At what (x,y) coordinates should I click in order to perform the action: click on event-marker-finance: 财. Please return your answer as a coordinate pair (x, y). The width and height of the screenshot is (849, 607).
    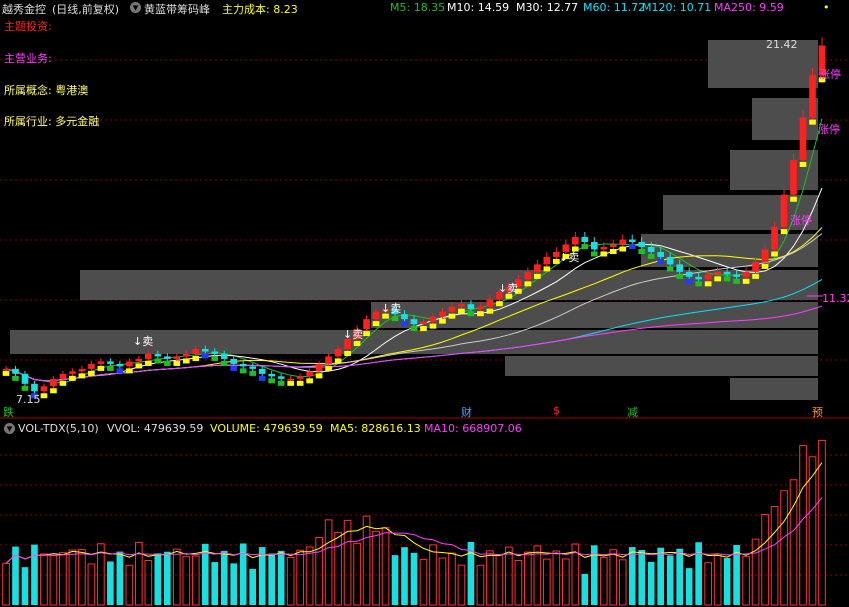
    Looking at the image, I should click on (466, 412).